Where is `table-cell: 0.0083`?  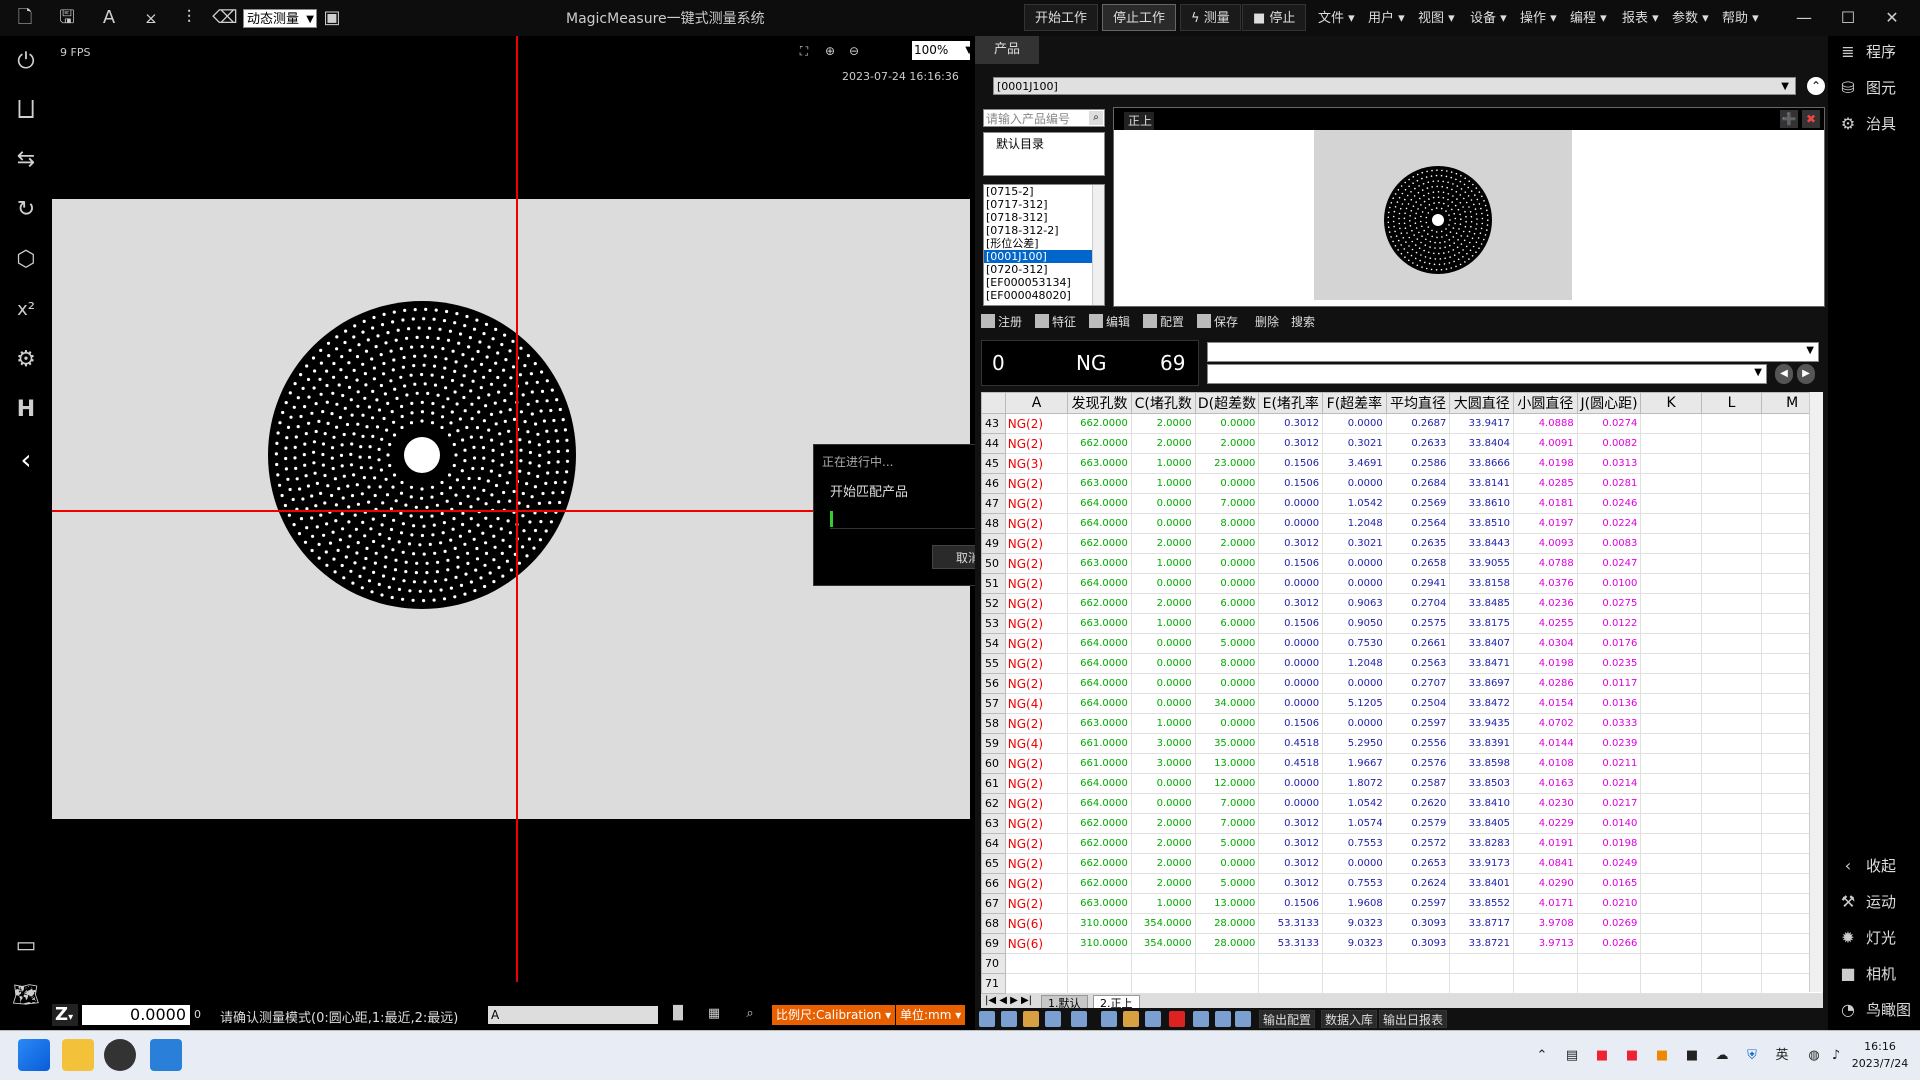
table-cell: 0.0083 is located at coordinates (1609, 543).